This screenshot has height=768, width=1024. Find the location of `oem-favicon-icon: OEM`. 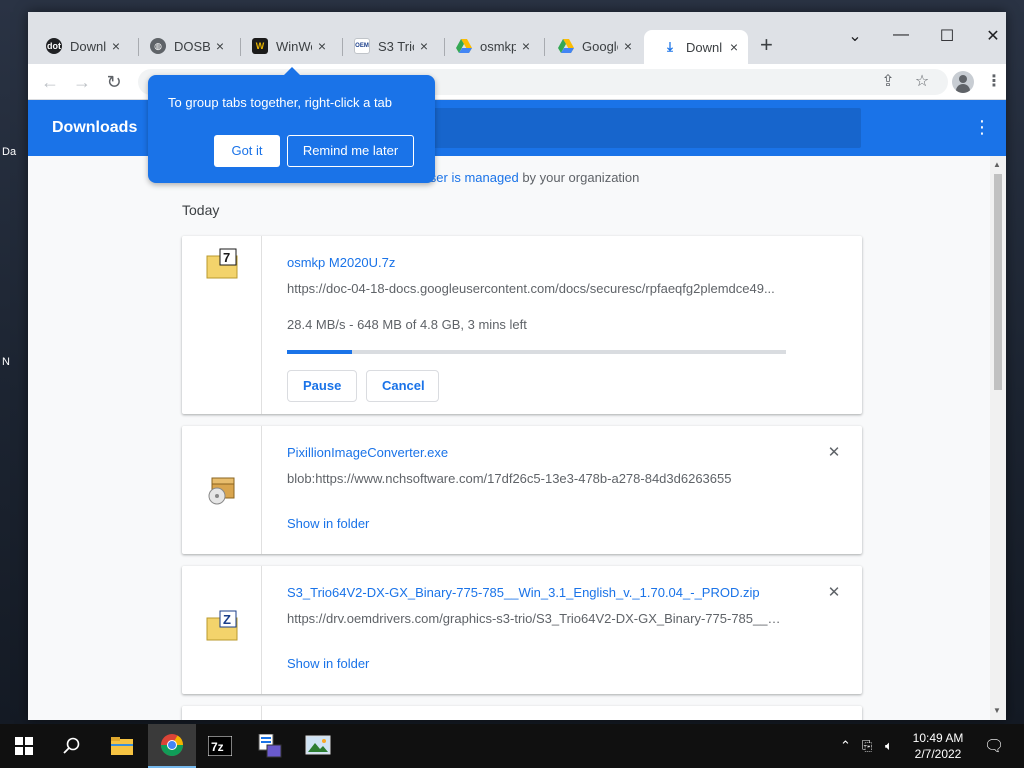

oem-favicon-icon: OEM is located at coordinates (362, 46).